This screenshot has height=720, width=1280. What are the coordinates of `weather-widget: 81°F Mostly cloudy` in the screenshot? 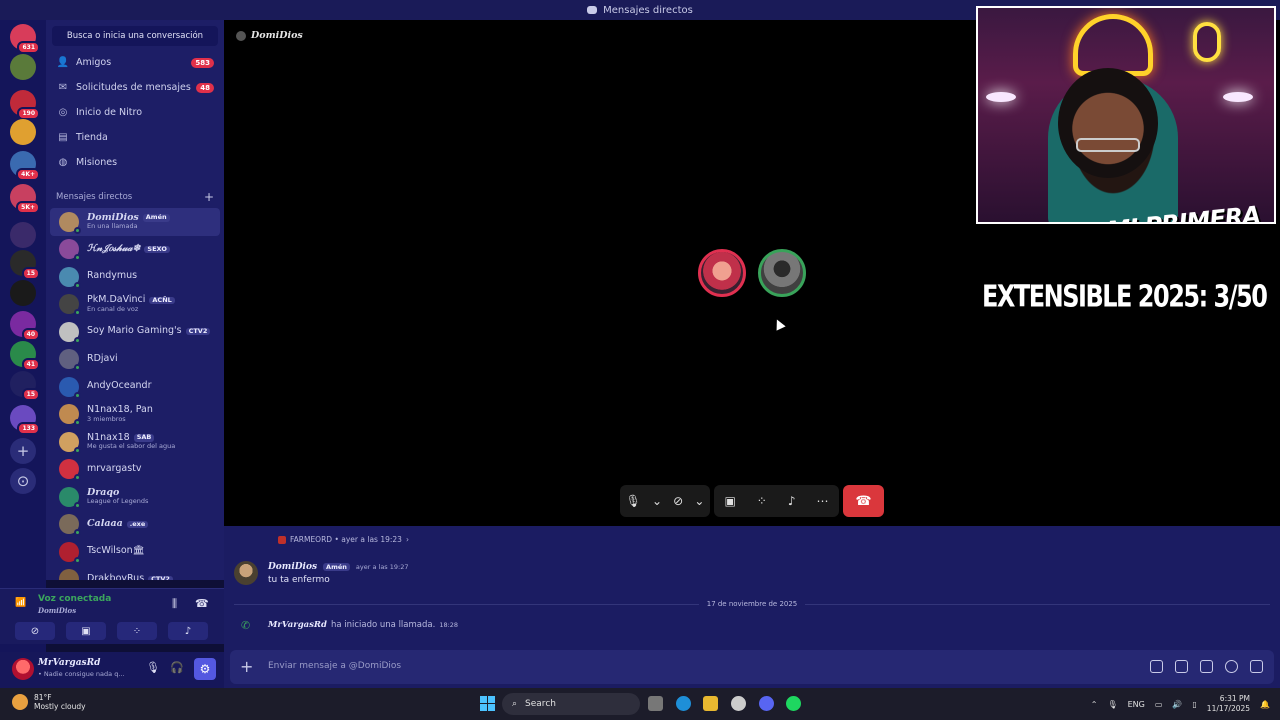 It's located at (49, 702).